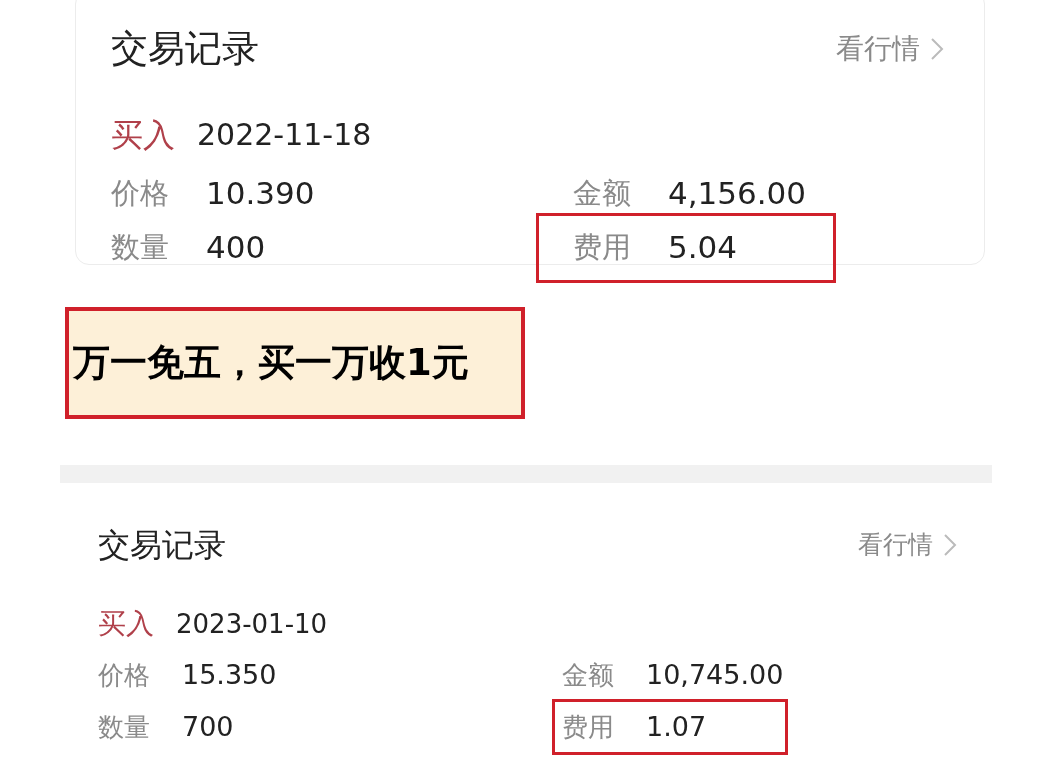 This screenshot has height=782, width=1059. What do you see at coordinates (295, 363) in the screenshot?
I see `annotation-note: 万一免五，买一万收1元` at bounding box center [295, 363].